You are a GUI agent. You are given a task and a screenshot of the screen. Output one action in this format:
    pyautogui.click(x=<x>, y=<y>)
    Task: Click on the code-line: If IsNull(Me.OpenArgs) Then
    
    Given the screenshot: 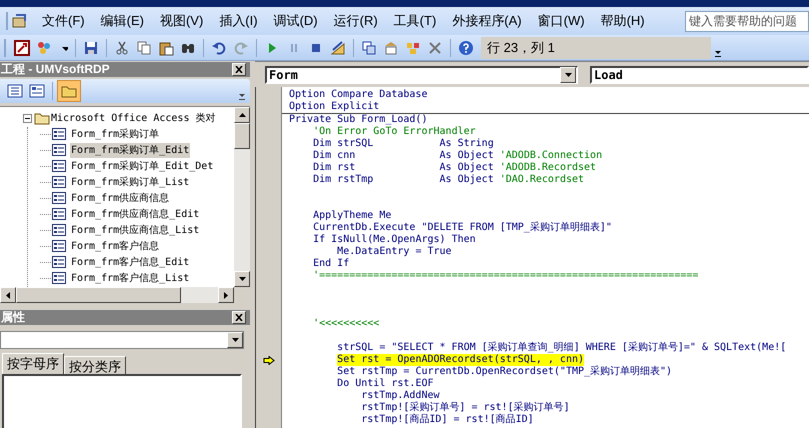 What is the action you would take?
    pyautogui.click(x=394, y=240)
    